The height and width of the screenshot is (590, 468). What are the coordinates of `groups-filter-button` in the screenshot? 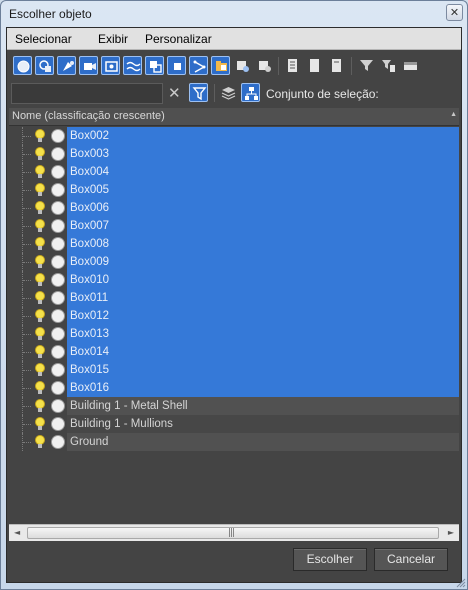 It's located at (154, 65).